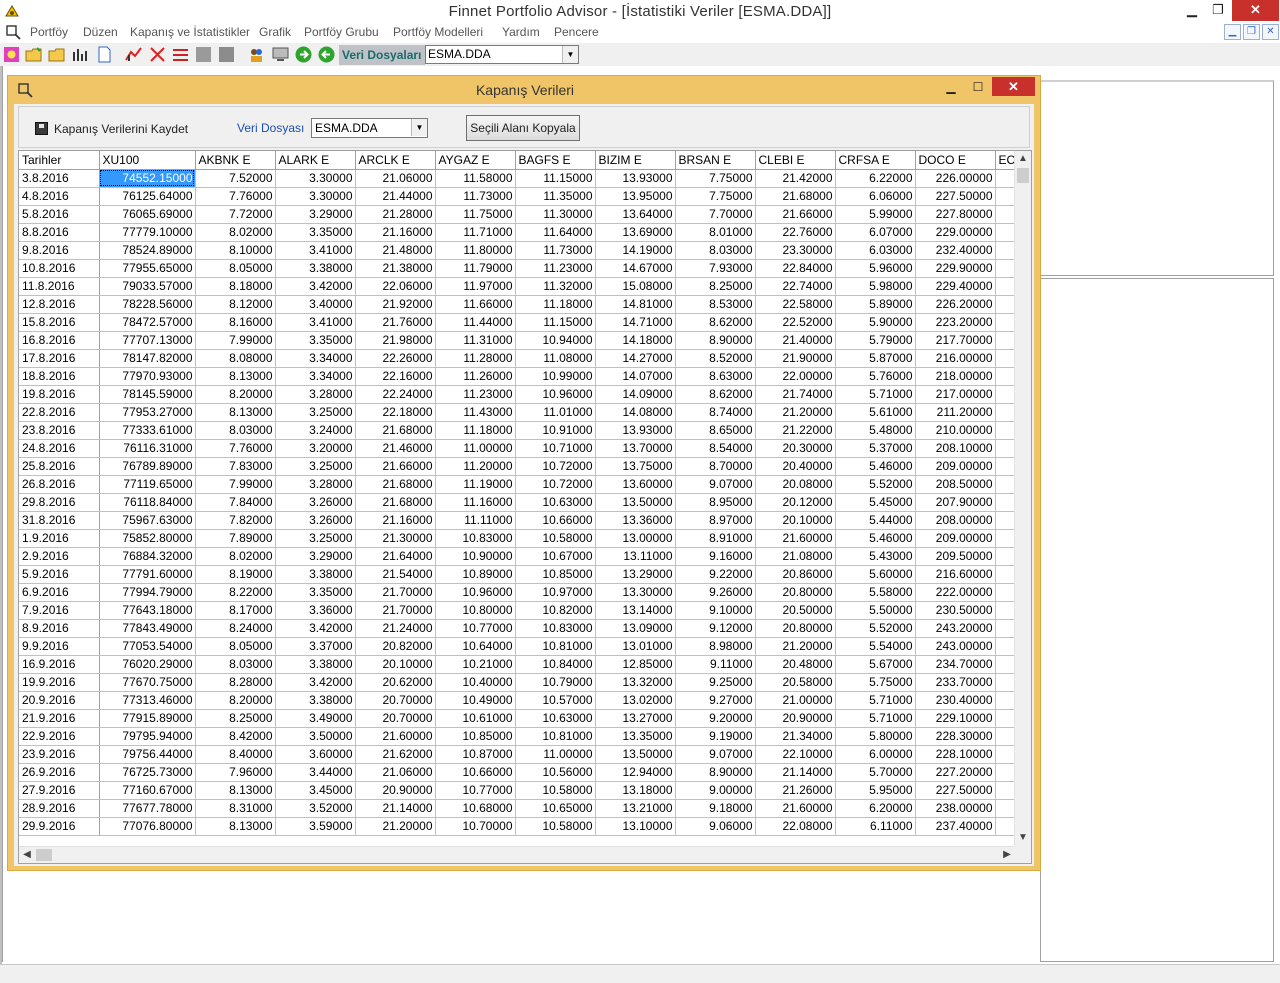  I want to click on value-cell: 10.21000, so click(475, 664).